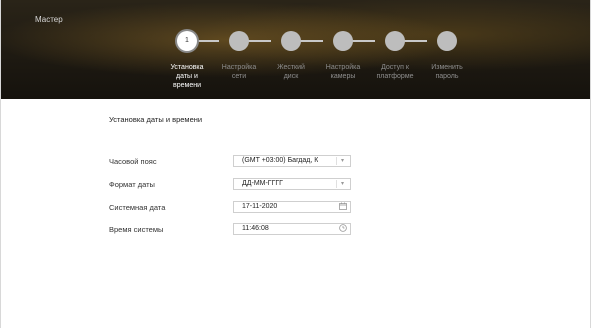 Image resolution: width=591 pixels, height=328 pixels. What do you see at coordinates (395, 72) in the screenshot?
I see `step-5-label: Доступ к платформе` at bounding box center [395, 72].